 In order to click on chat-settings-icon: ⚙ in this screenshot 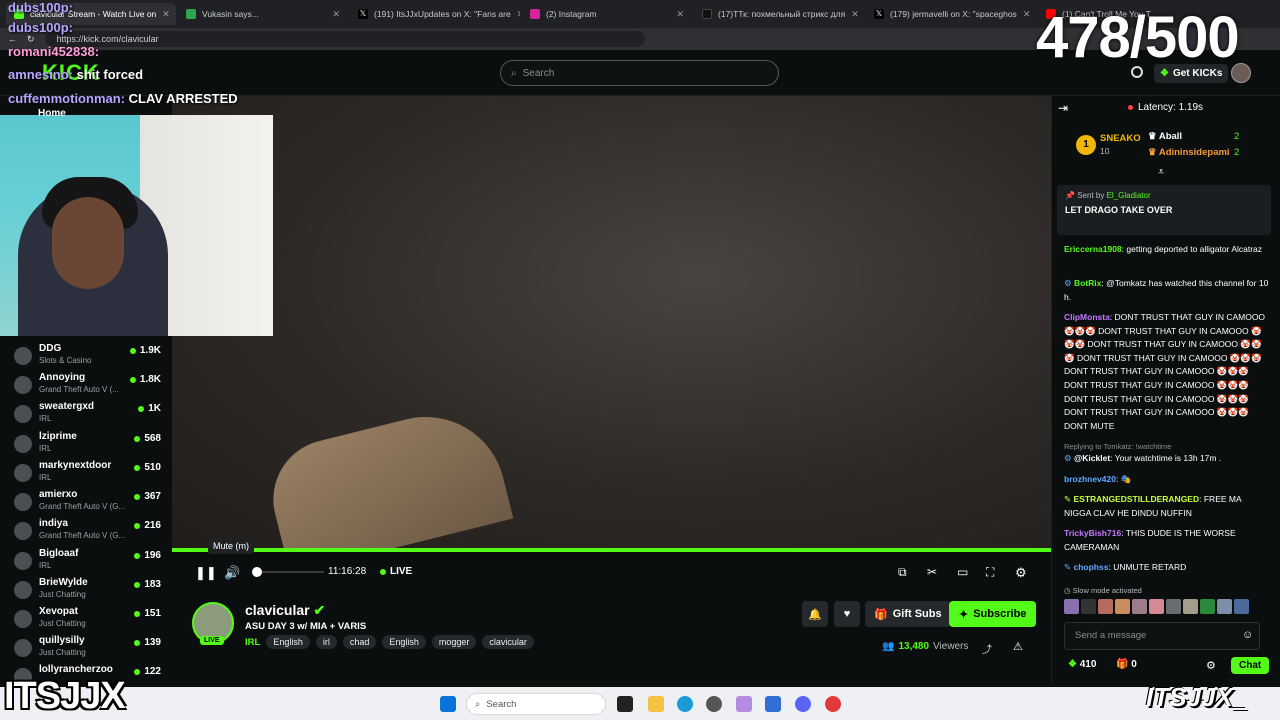, I will do `click(1211, 665)`.